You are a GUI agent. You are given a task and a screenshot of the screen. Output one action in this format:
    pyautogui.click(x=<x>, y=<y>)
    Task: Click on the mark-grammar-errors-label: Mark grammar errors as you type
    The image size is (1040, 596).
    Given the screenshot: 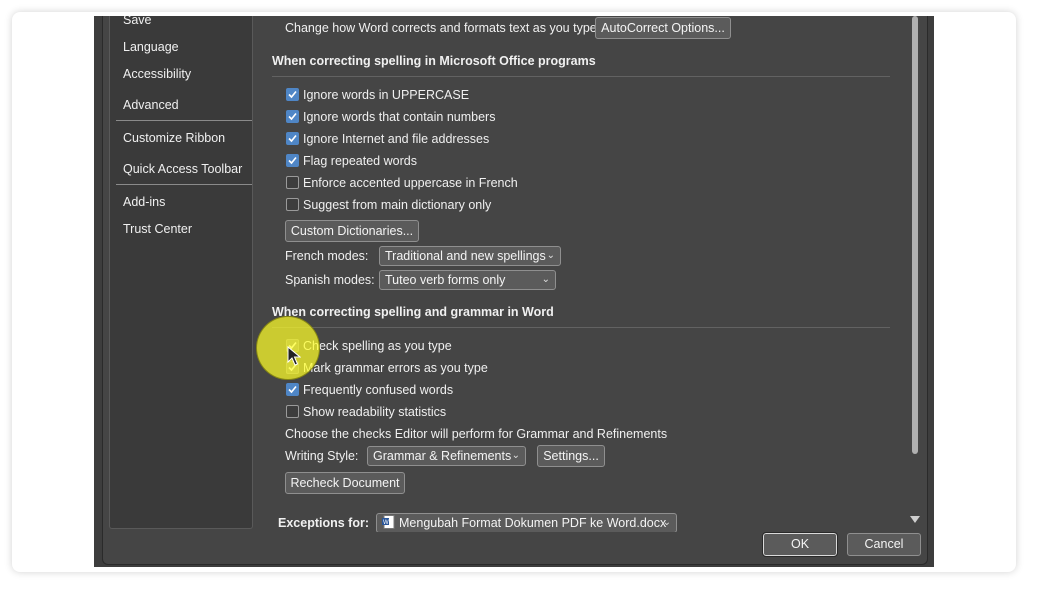 What is the action you would take?
    pyautogui.click(x=395, y=368)
    